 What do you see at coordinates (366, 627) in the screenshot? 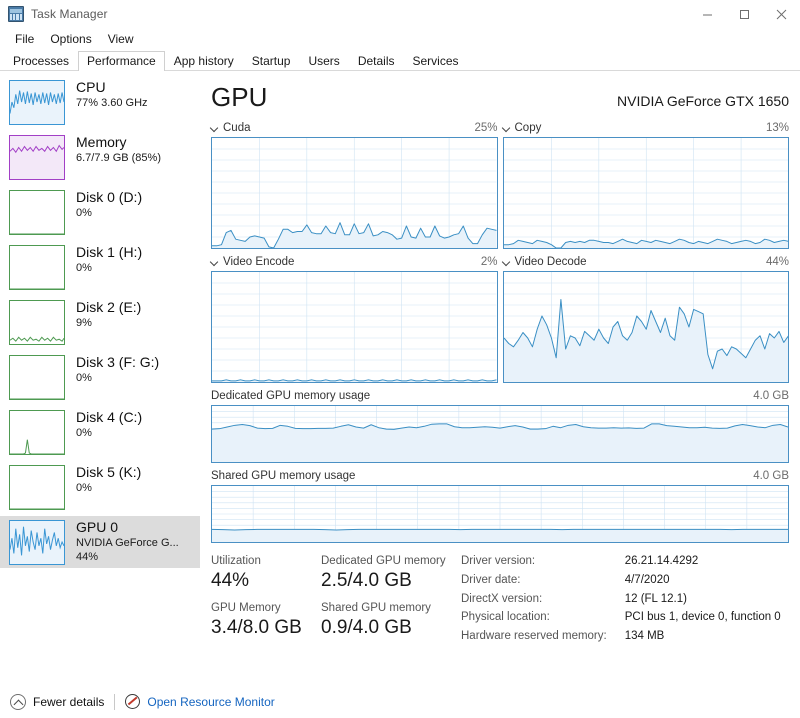
I see `stat-value-shared-memory: 0.9/4.0 GB` at bounding box center [366, 627].